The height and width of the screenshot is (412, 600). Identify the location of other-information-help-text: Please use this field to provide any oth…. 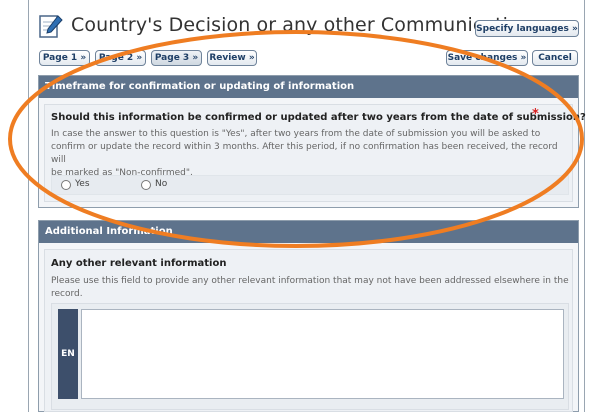
(311, 288).